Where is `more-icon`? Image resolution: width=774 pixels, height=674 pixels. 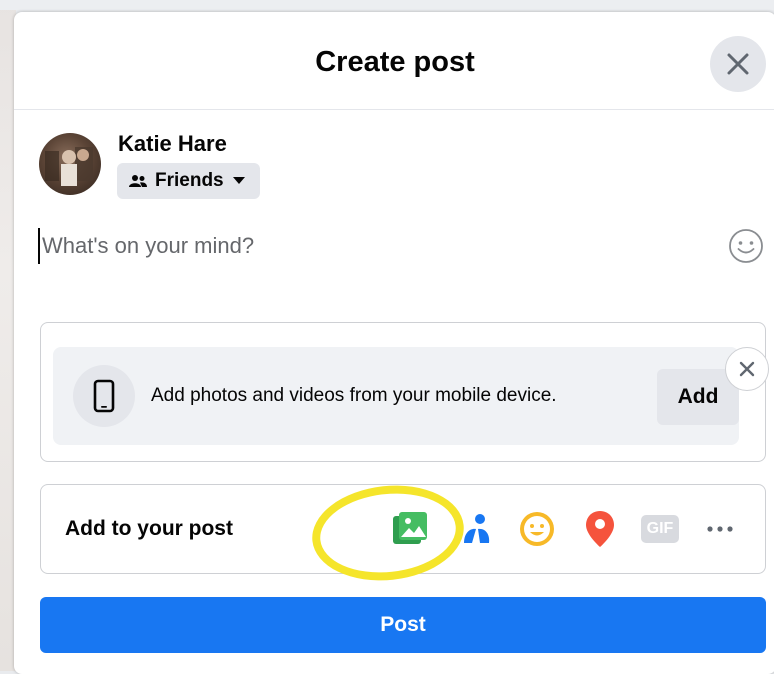
more-icon is located at coordinates (720, 529).